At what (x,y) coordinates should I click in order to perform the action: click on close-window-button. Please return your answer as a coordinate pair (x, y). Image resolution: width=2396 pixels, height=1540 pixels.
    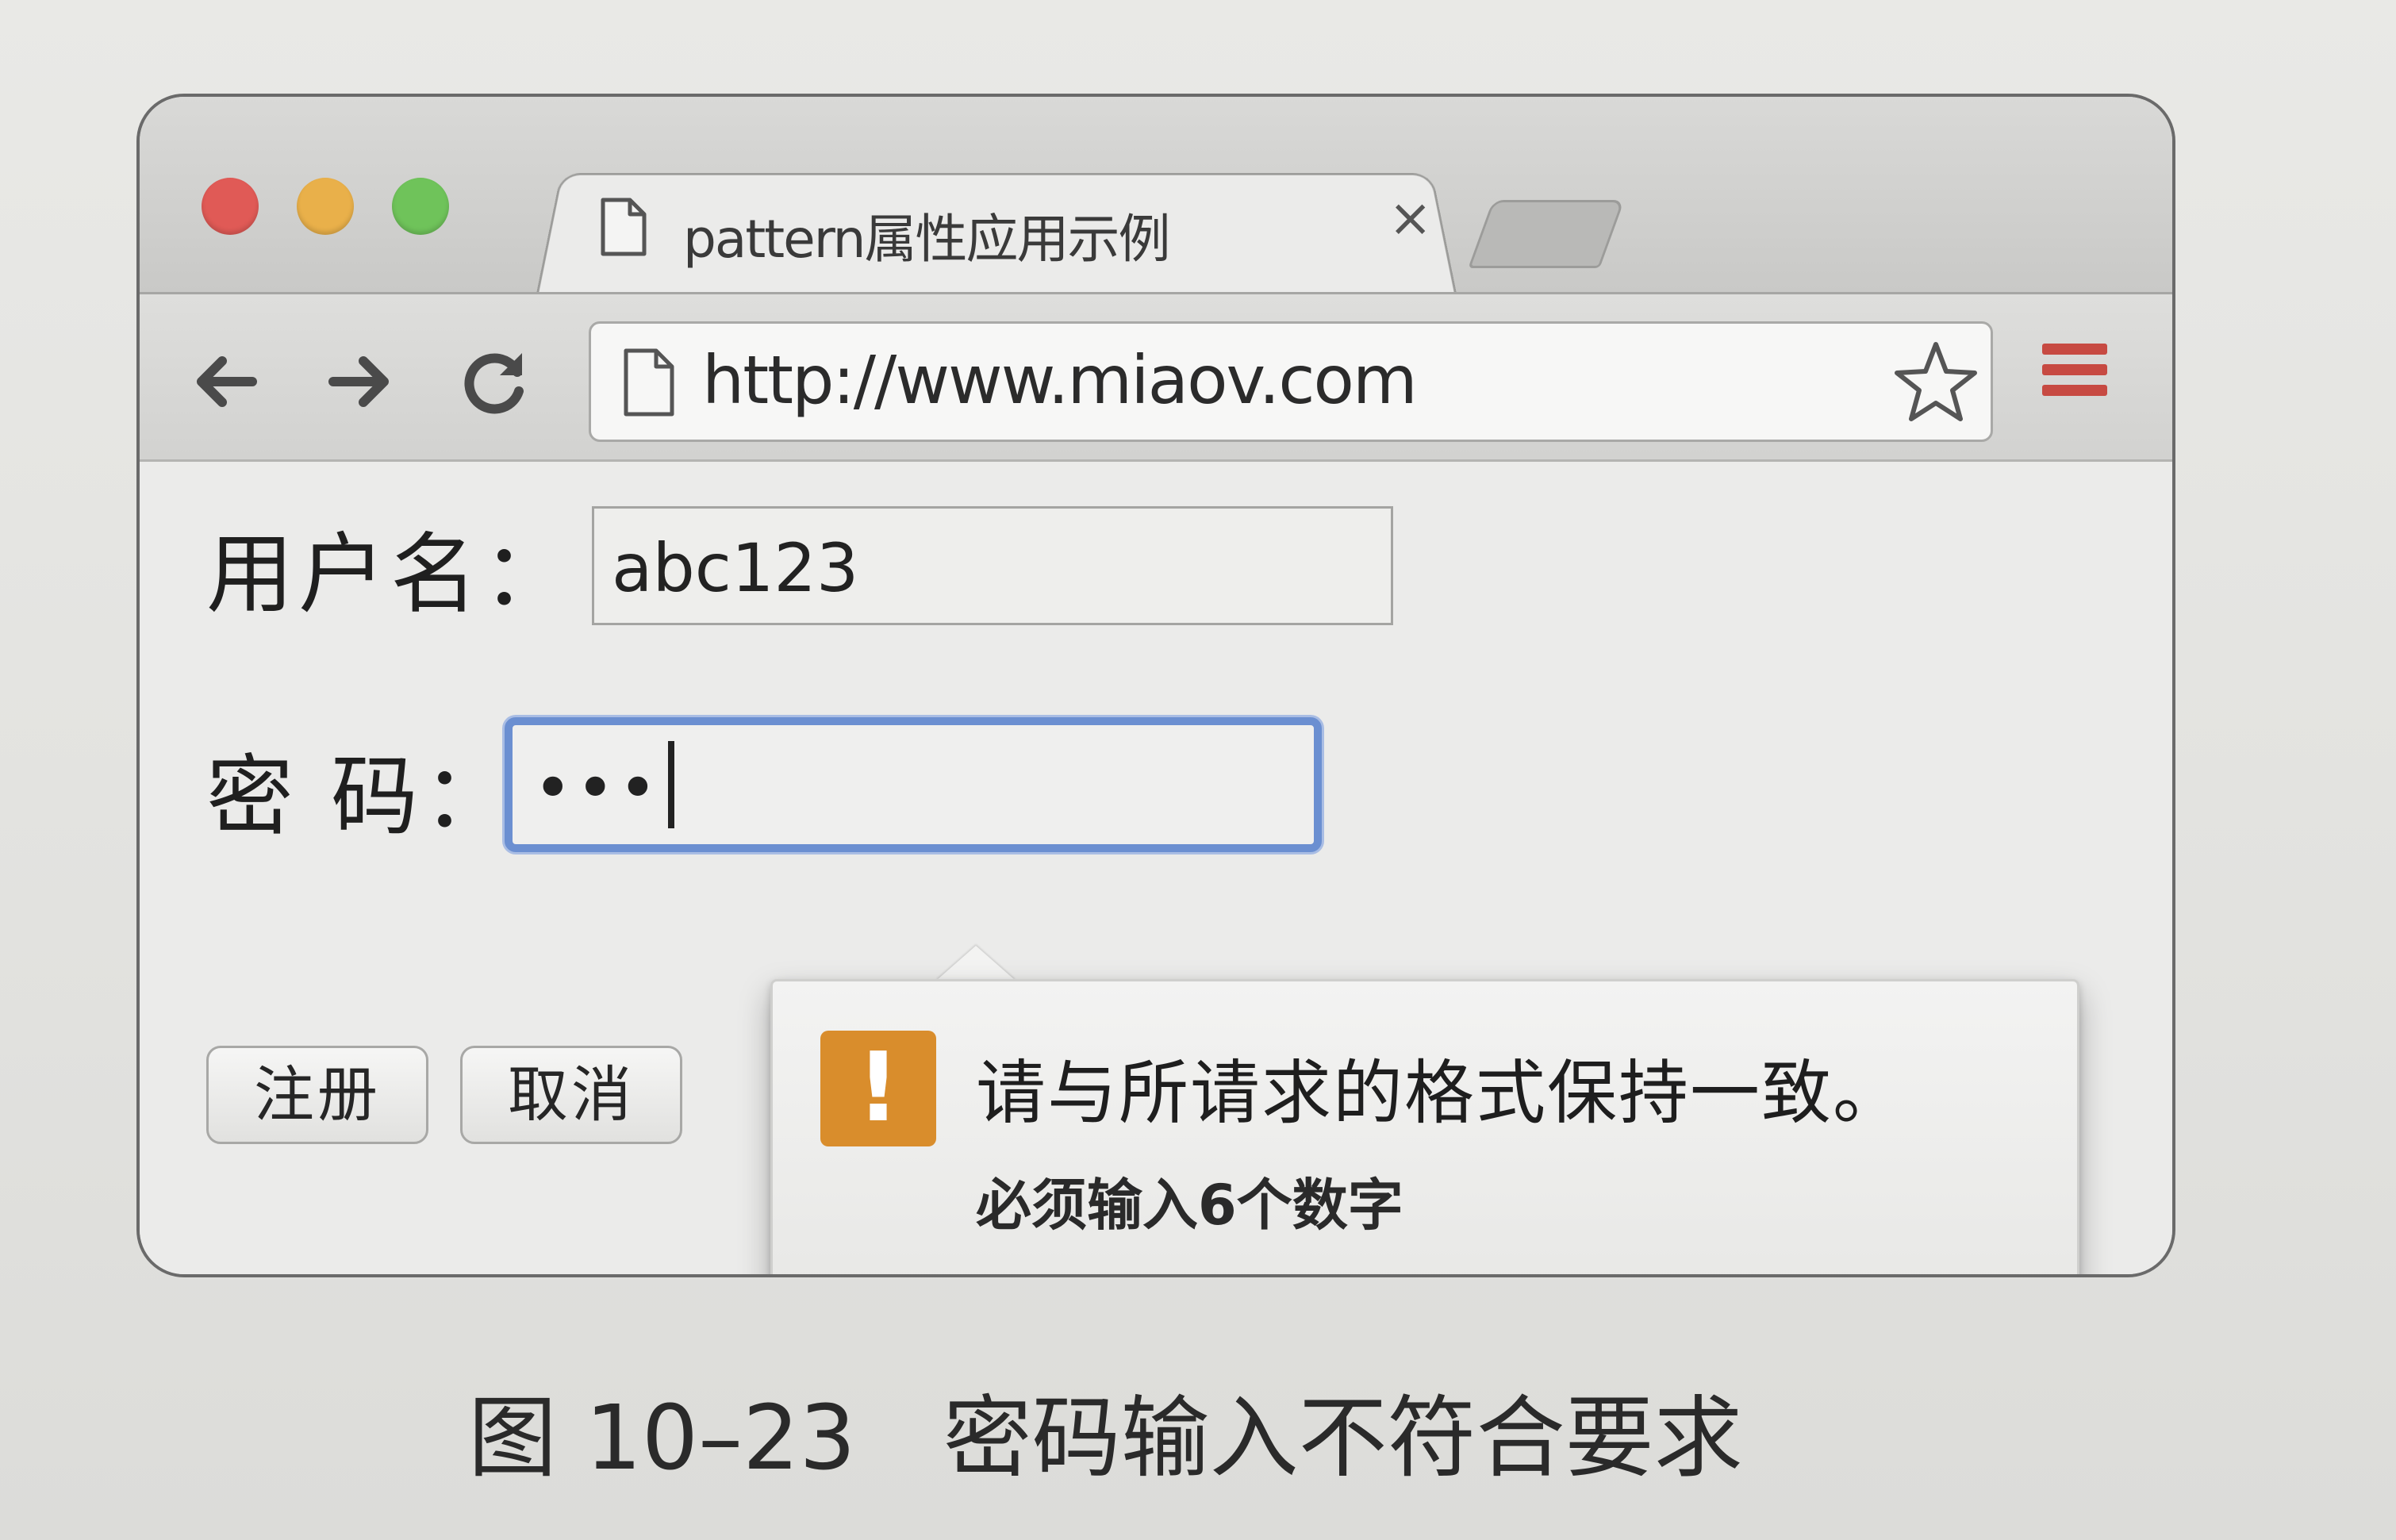
    Looking at the image, I should click on (231, 206).